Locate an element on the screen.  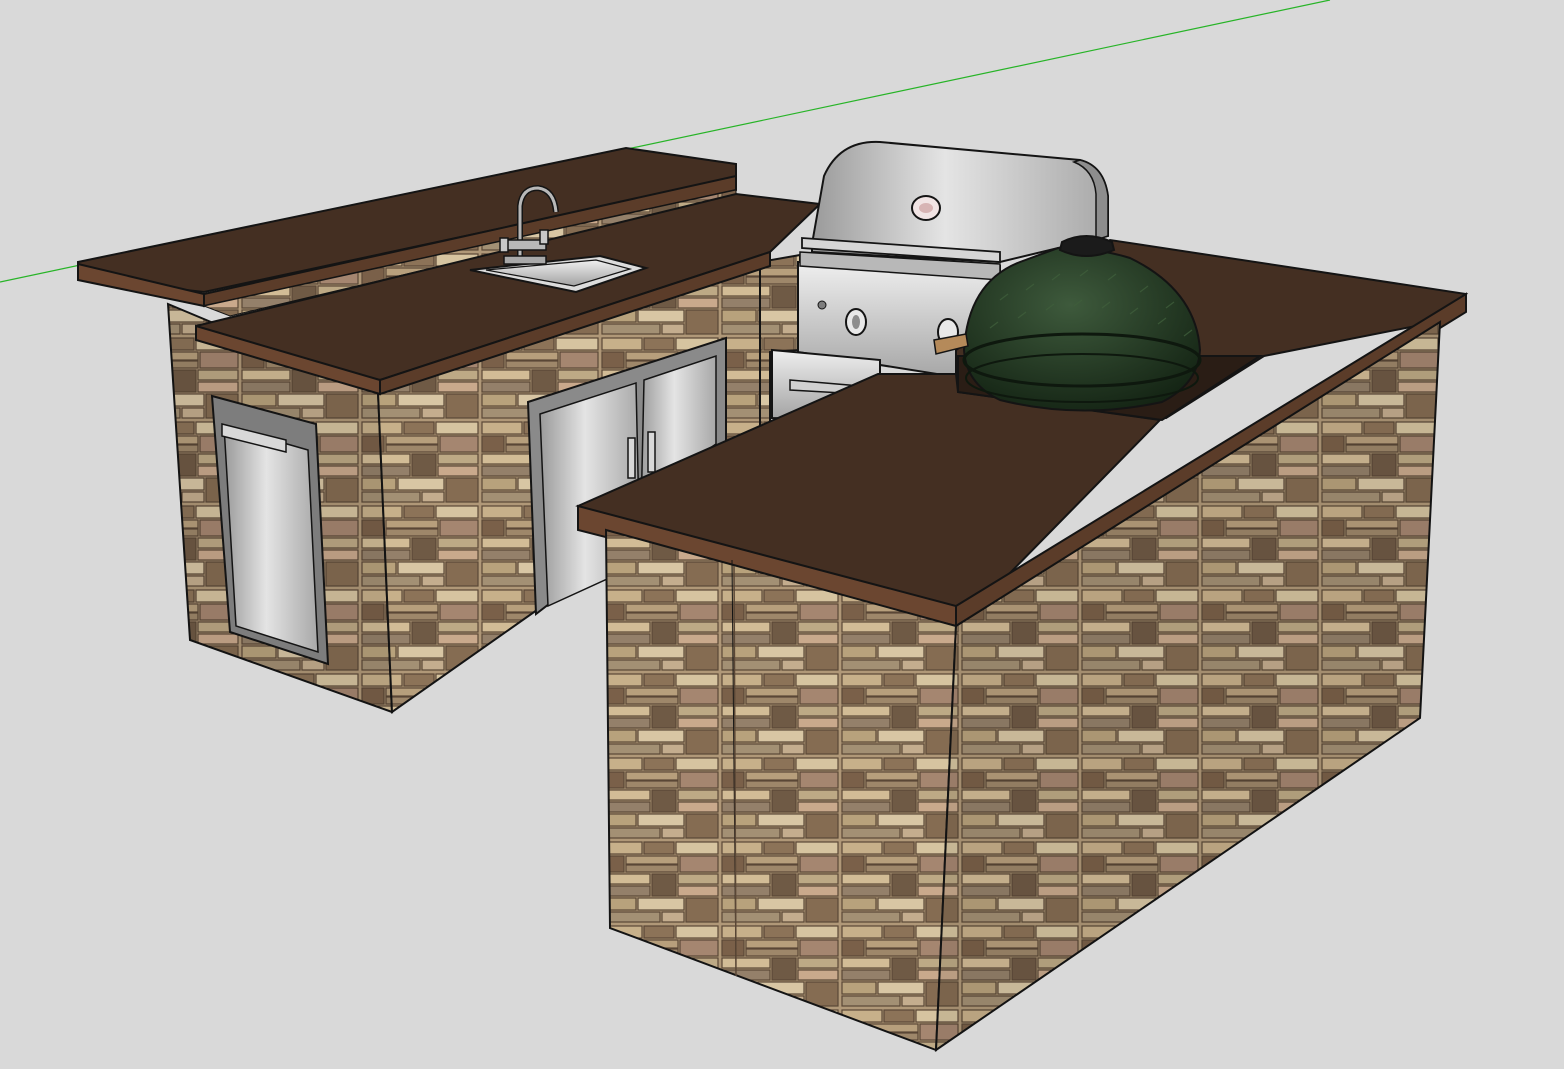
right-door-handle is located at coordinates (651, 452).